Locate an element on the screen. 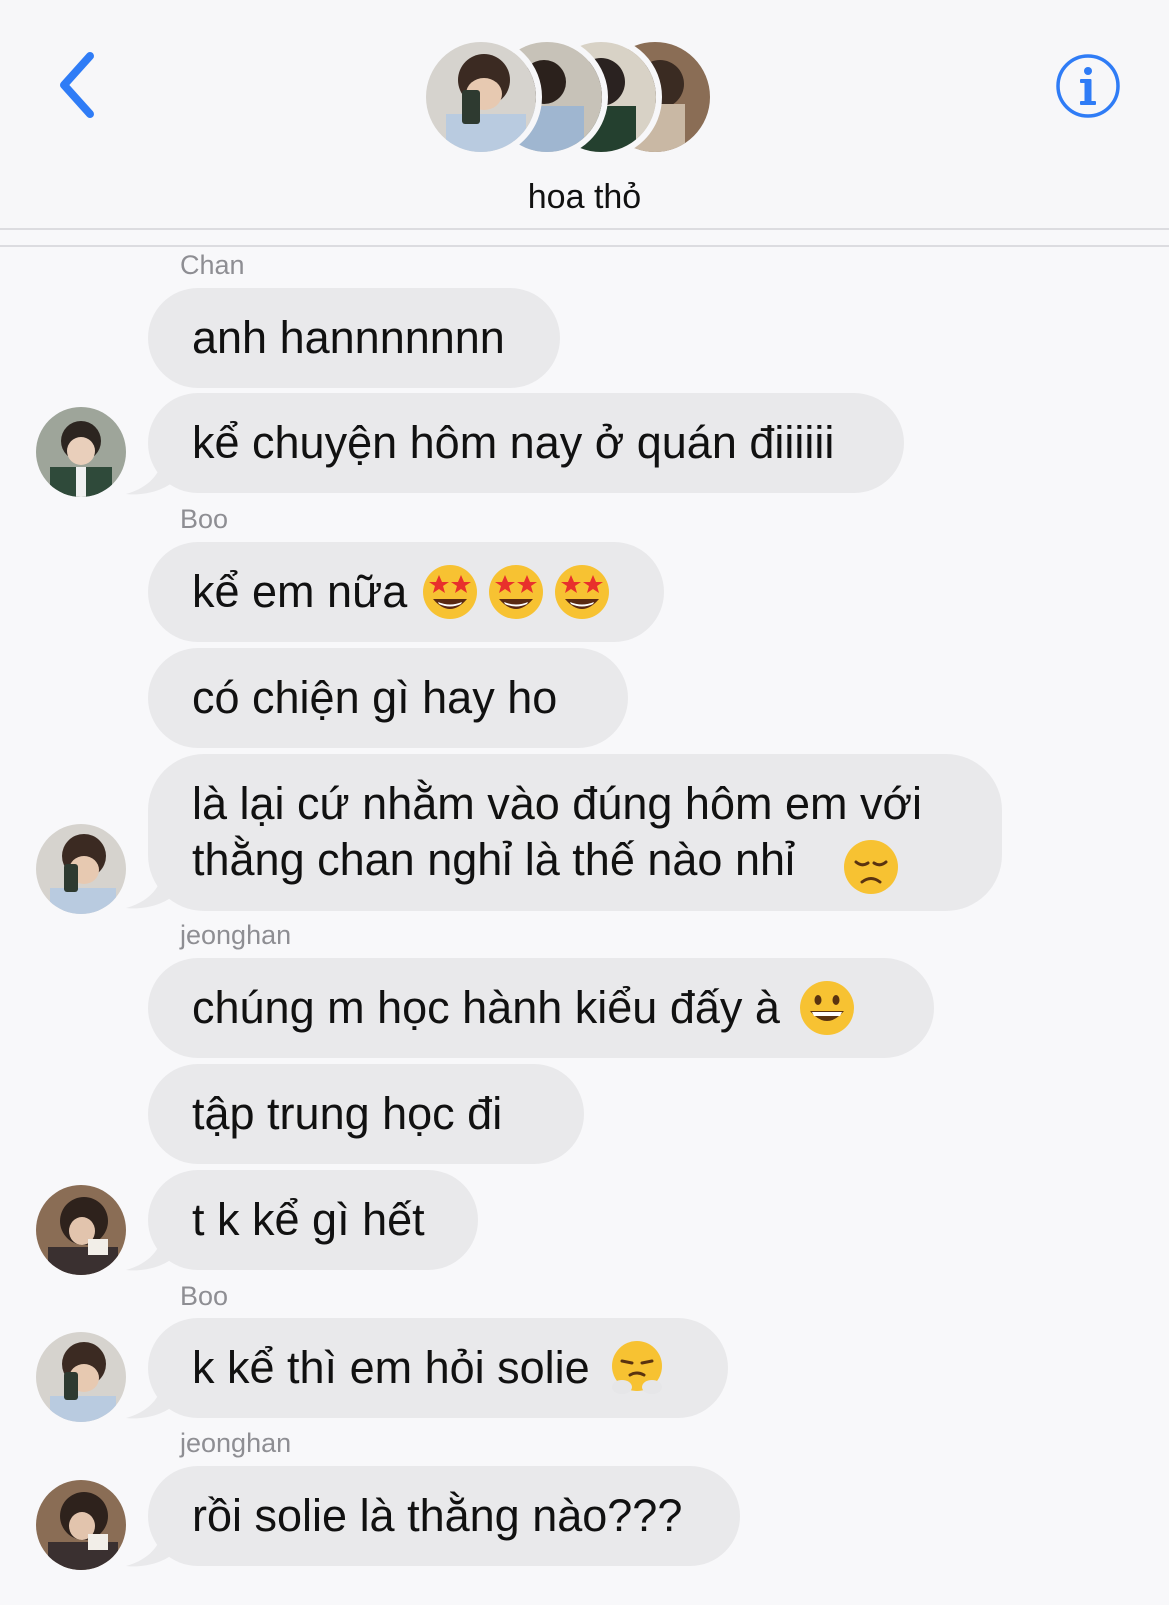  message-bubble: t k kể gì hết is located at coordinates (313, 1220).